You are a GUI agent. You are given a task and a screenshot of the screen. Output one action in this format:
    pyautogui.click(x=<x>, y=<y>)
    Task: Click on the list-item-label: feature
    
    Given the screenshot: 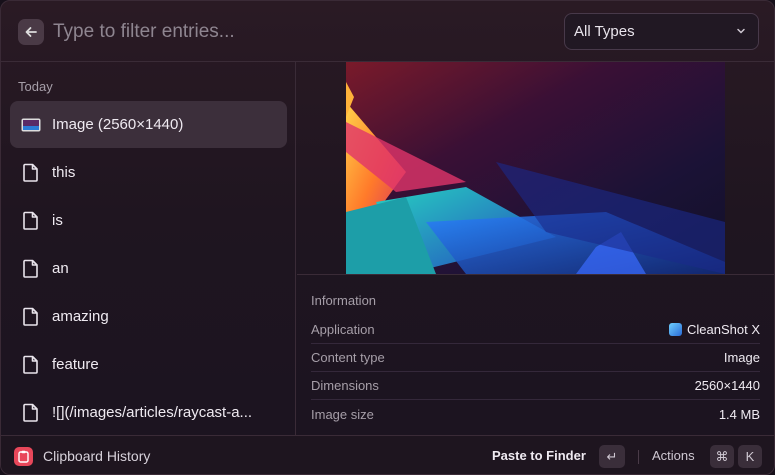 What is the action you would take?
    pyautogui.click(x=75, y=364)
    